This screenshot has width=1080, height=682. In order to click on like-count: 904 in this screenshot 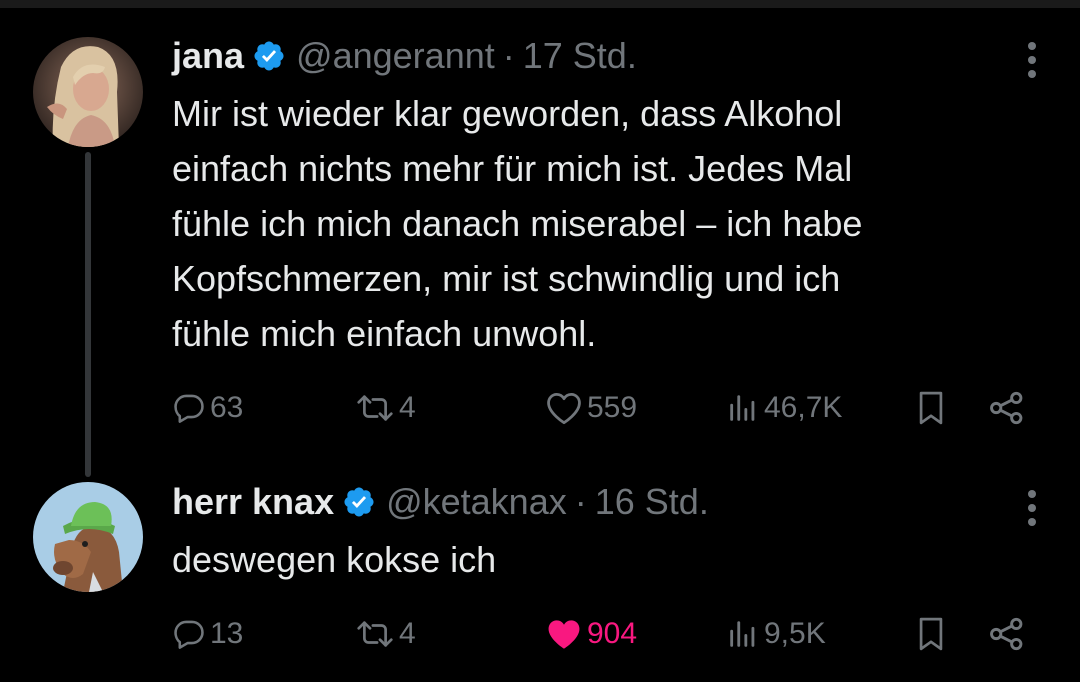, I will do `click(612, 633)`.